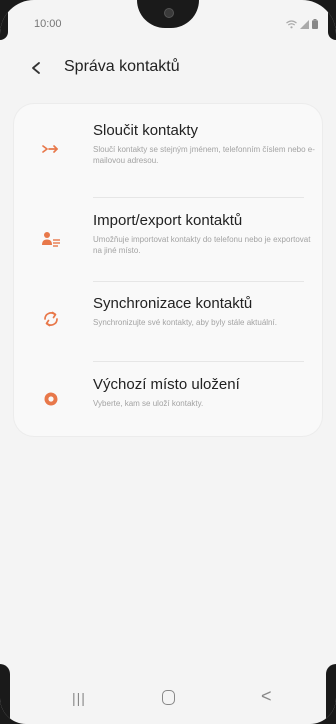  What do you see at coordinates (51, 239) in the screenshot?
I see `person-import-export-icon` at bounding box center [51, 239].